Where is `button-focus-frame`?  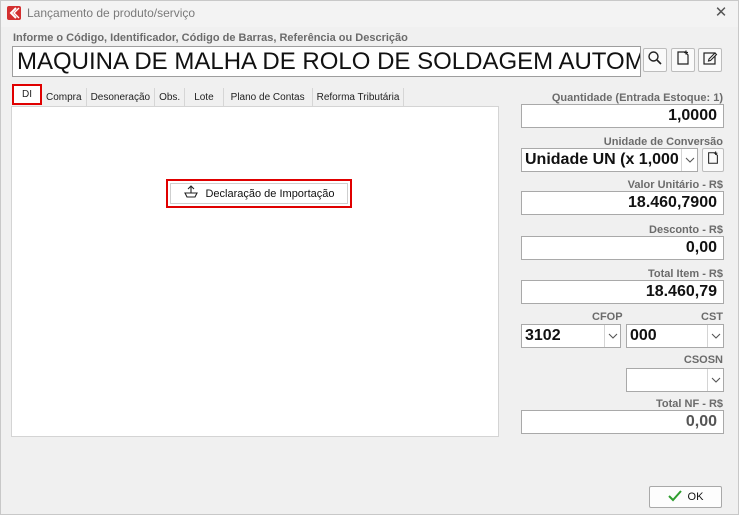
button-focus-frame is located at coordinates (259, 193).